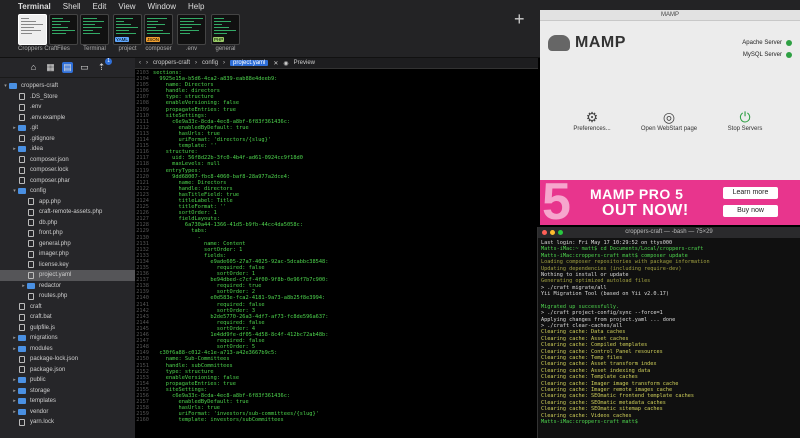 This screenshot has height=438, width=800. I want to click on tab-label: project, so click(127, 49).